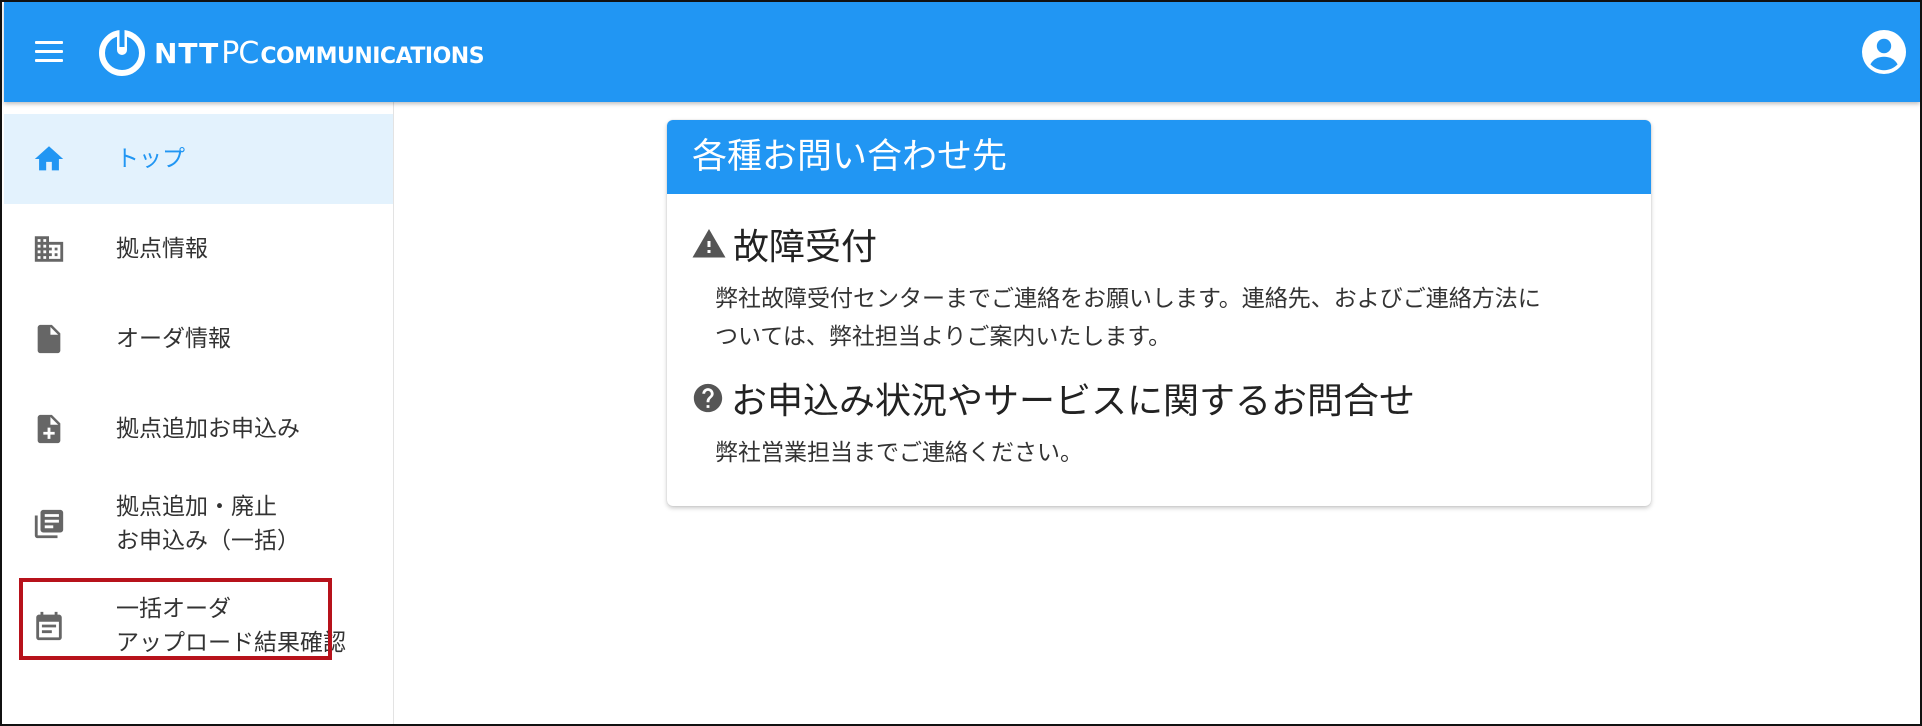 The height and width of the screenshot is (726, 1922). I want to click on sidebar-item-label: 一括オーダ アップロード結果確認, so click(231, 626).